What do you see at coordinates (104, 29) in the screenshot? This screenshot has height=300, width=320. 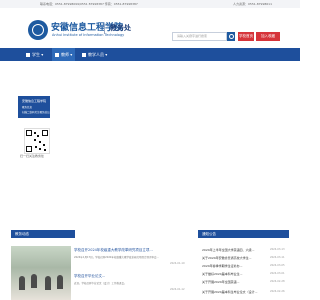 I see `header-divider` at bounding box center [104, 29].